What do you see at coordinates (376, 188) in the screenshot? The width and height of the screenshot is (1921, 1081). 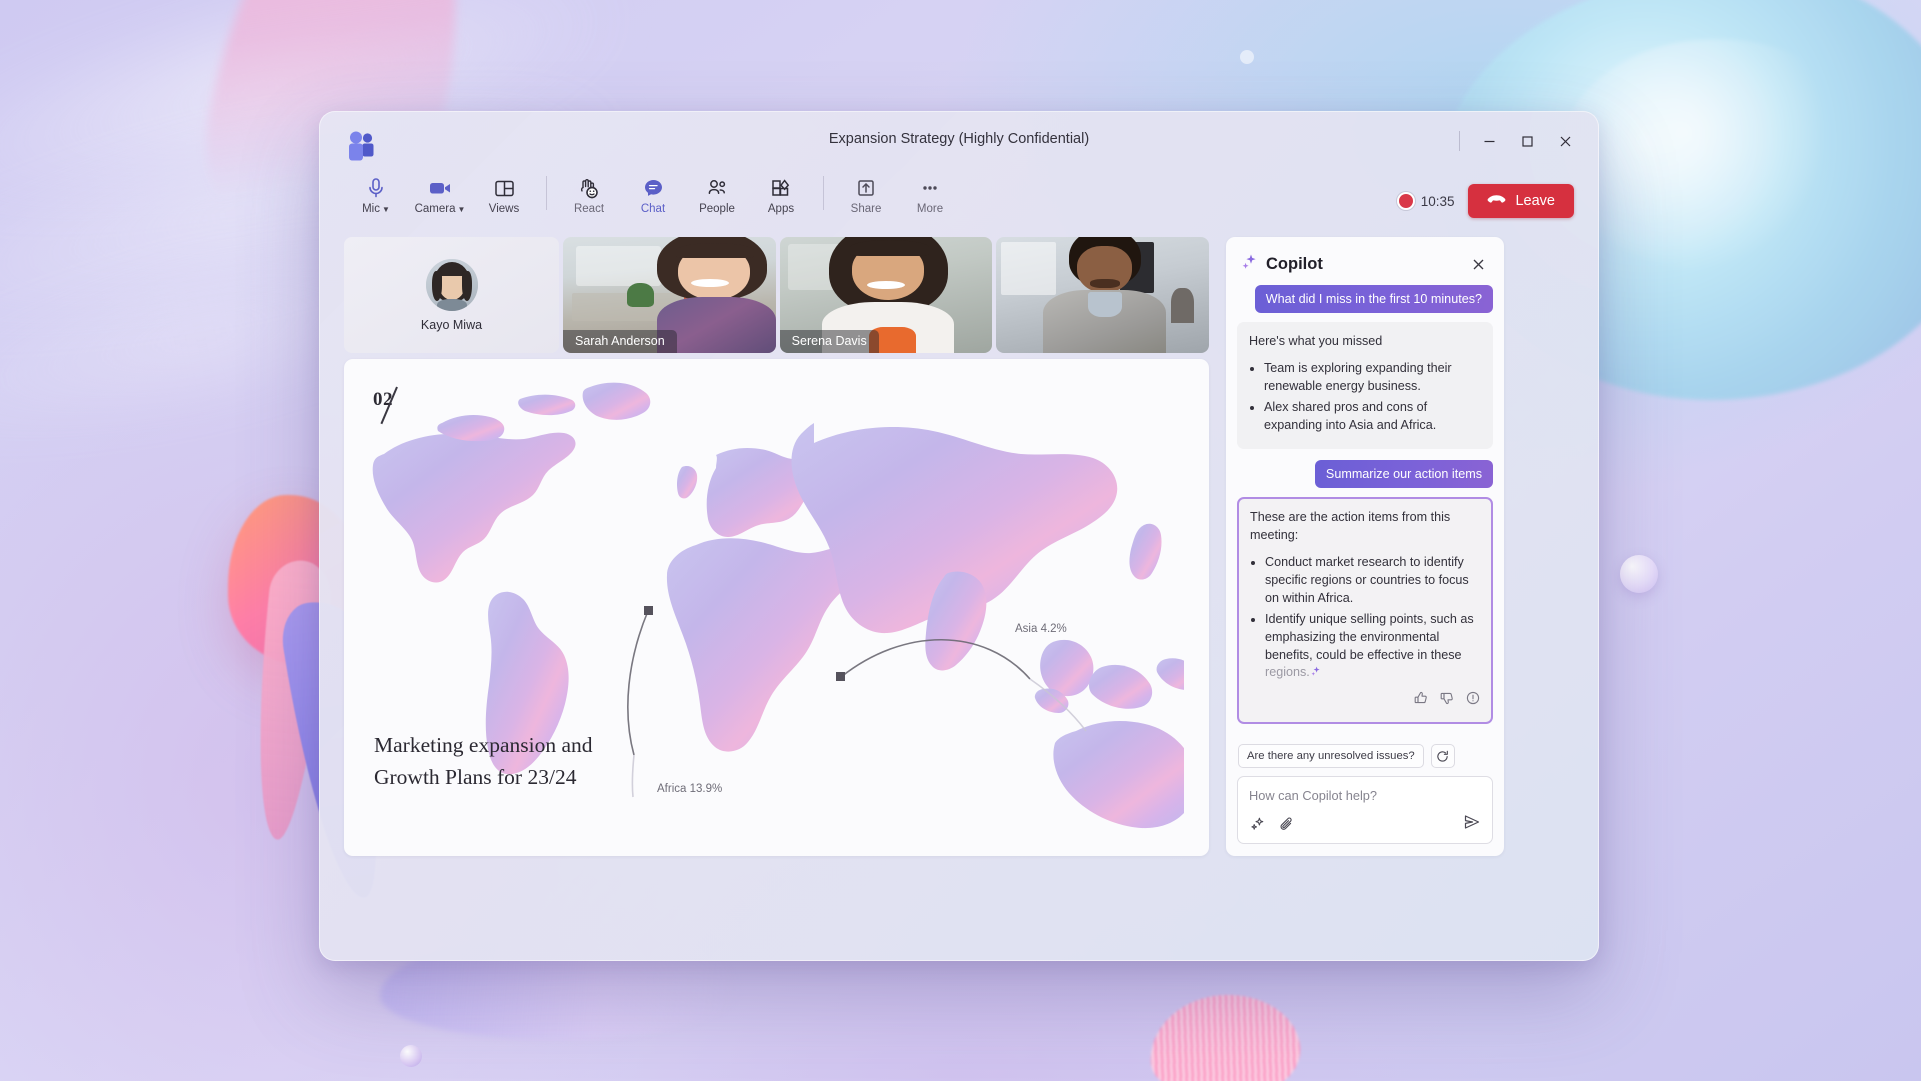 I see `microphone-icon` at bounding box center [376, 188].